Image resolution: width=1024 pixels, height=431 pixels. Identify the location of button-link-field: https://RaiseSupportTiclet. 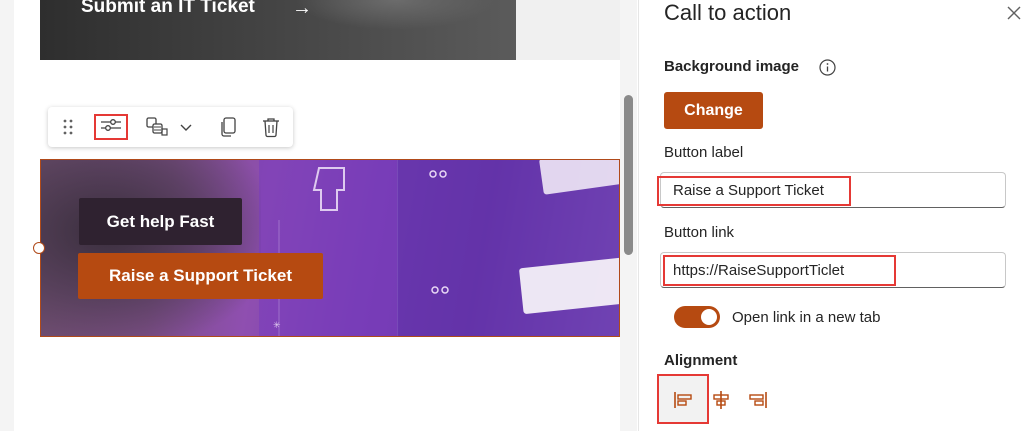
(833, 270).